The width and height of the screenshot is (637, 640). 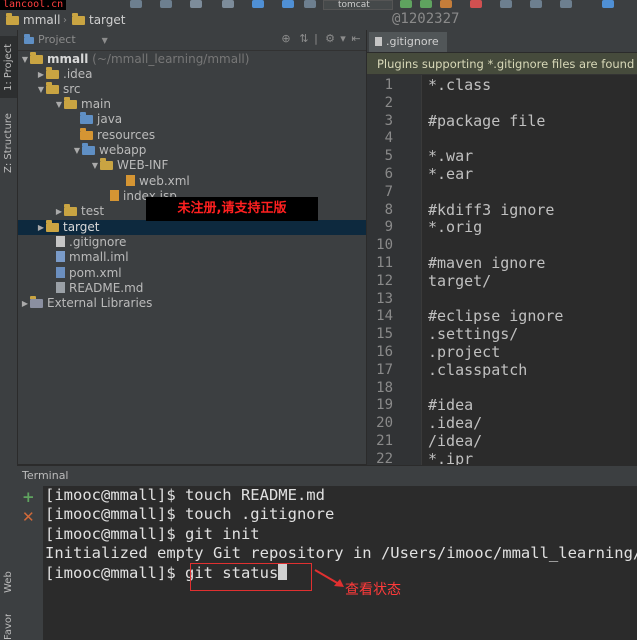 What do you see at coordinates (496, 316) in the screenshot?
I see `code-line: #eclipse ignore` at bounding box center [496, 316].